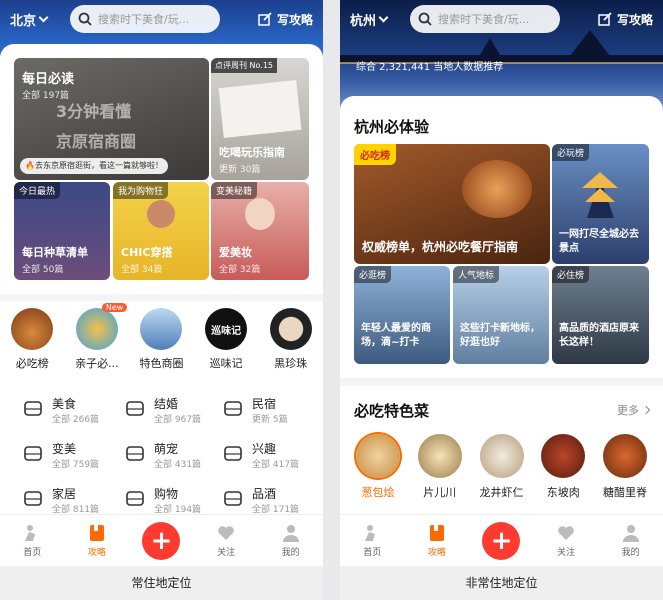 The height and width of the screenshot is (600, 663). Describe the element at coordinates (440, 247) in the screenshot. I see `tile-title: 权威榜单，杭州必吃餐厅指南` at that location.